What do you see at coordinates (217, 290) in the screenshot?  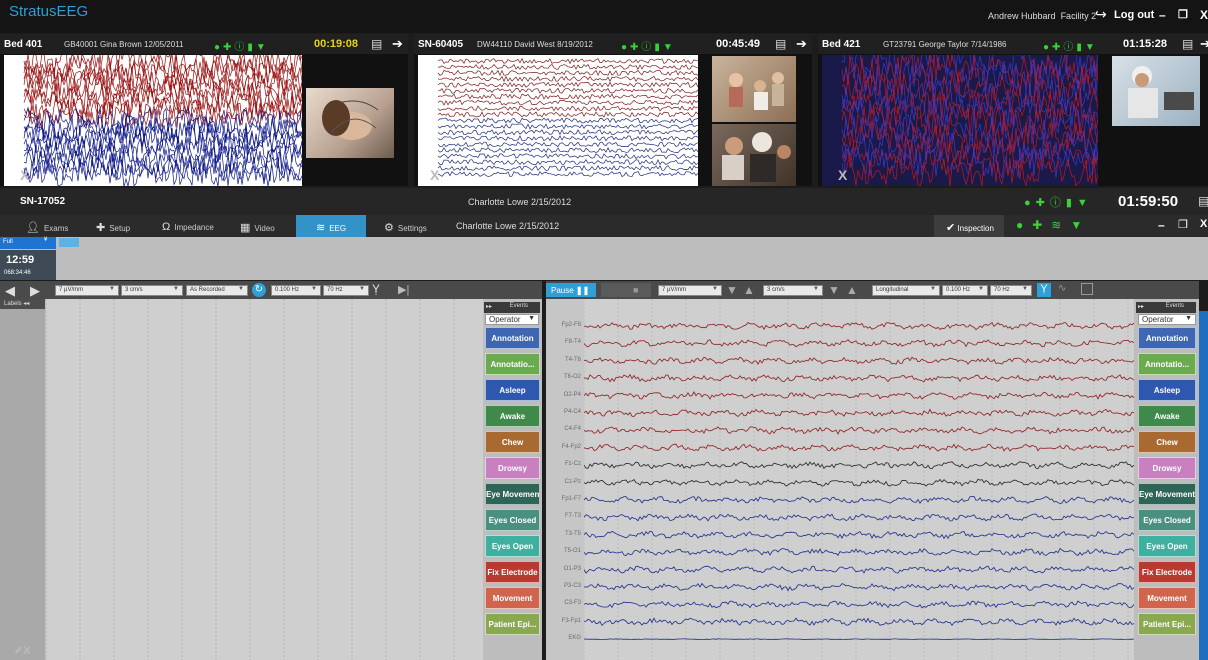 I see `montage-select: As Recorded ▼` at bounding box center [217, 290].